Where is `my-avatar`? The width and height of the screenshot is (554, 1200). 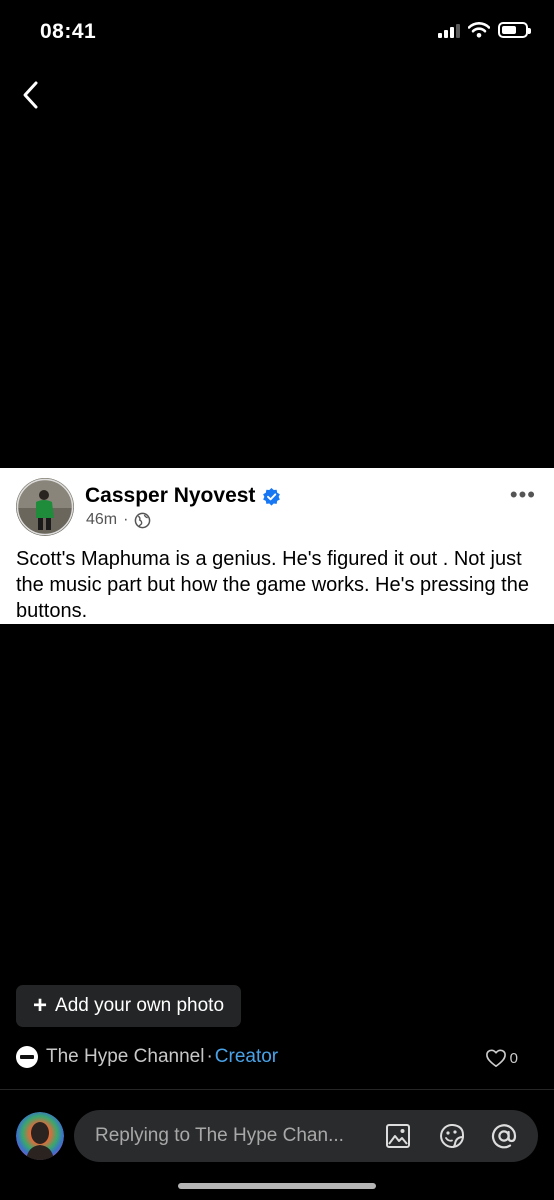 my-avatar is located at coordinates (40, 1136).